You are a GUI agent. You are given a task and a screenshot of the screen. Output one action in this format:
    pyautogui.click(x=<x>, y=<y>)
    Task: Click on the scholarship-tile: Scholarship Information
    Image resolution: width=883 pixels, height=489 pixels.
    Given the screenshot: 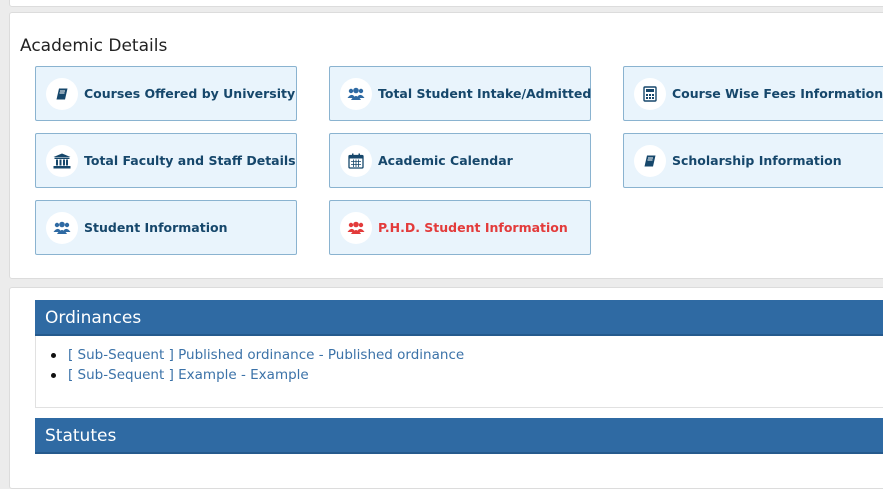 What is the action you would take?
    pyautogui.click(x=753, y=160)
    